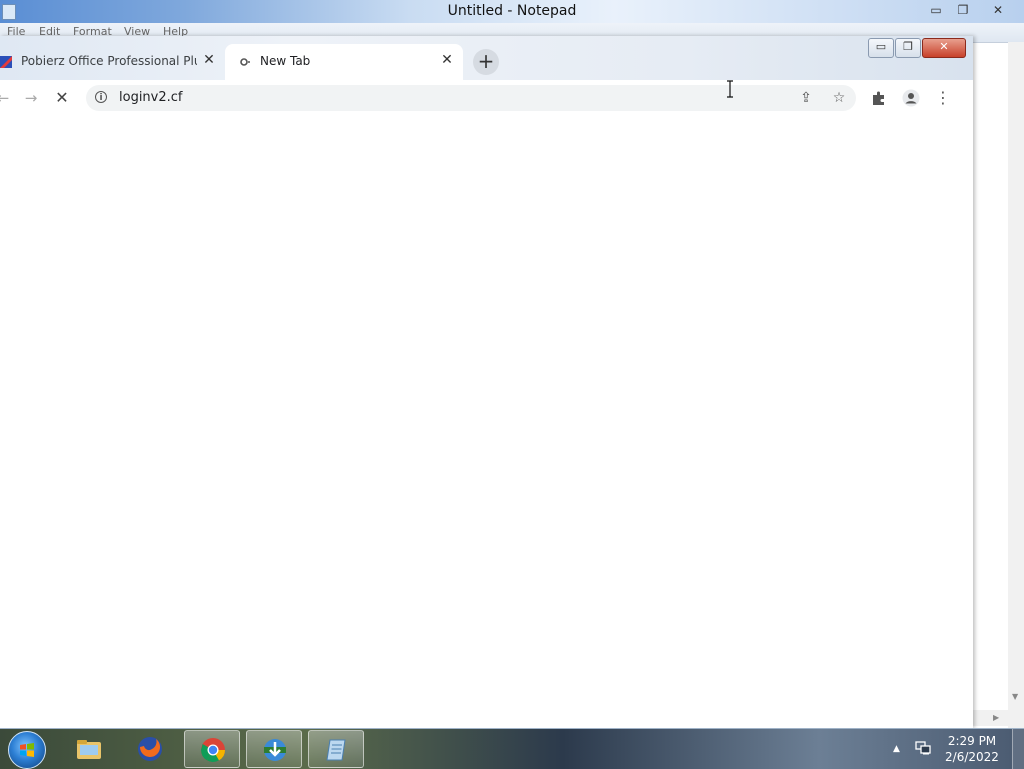 The height and width of the screenshot is (769, 1024). I want to click on office-favicon-icon, so click(6, 62).